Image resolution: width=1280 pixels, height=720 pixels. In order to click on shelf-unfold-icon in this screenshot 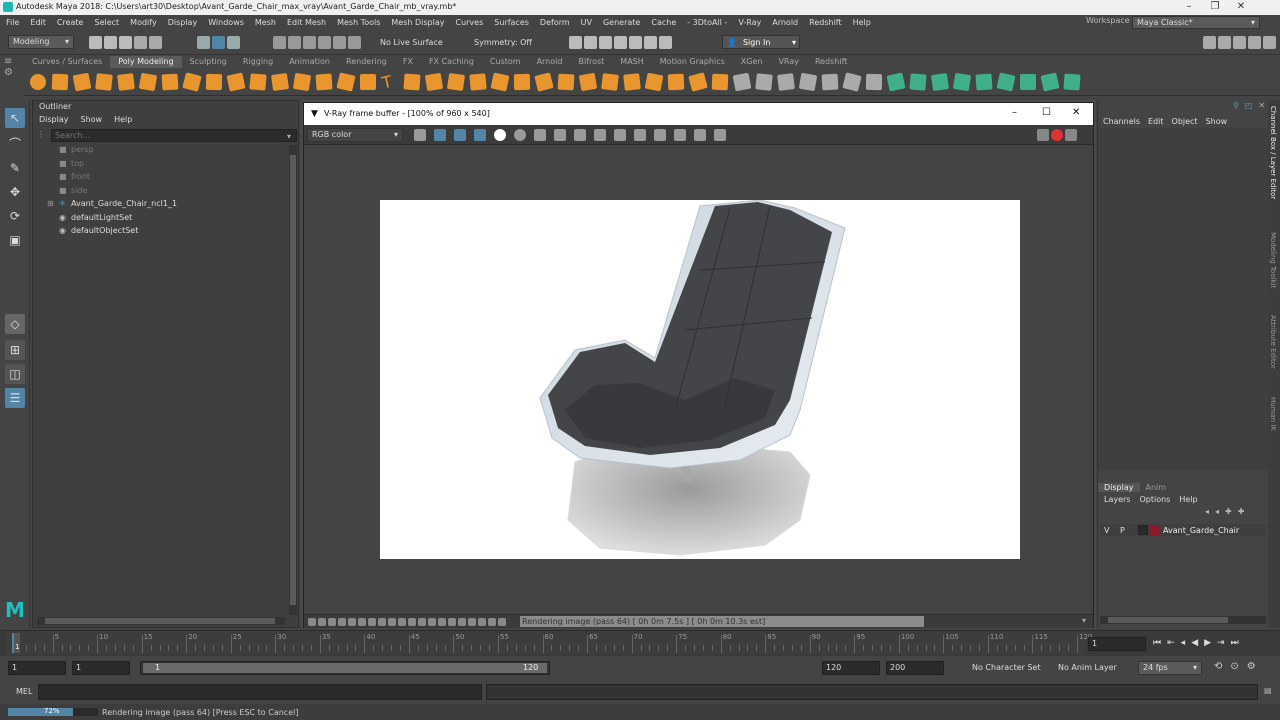, I will do `click(984, 81)`.